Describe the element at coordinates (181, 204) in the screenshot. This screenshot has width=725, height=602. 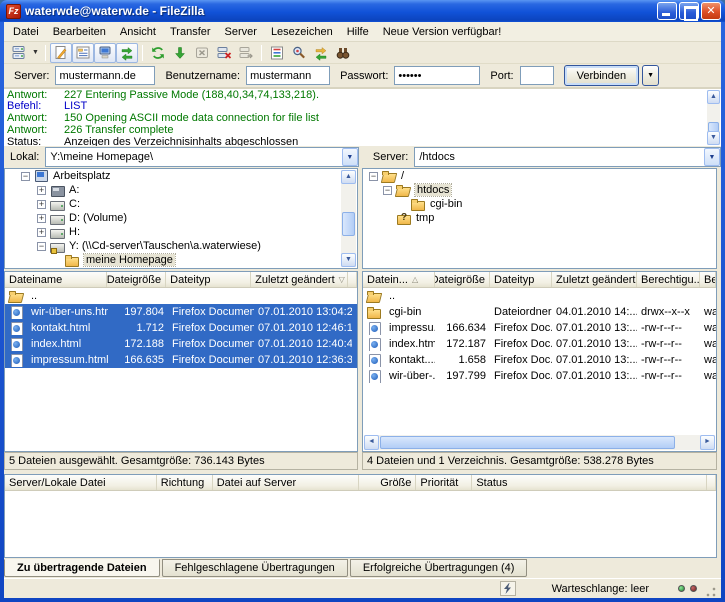
I see `tree-item-drive-c: C:` at that location.